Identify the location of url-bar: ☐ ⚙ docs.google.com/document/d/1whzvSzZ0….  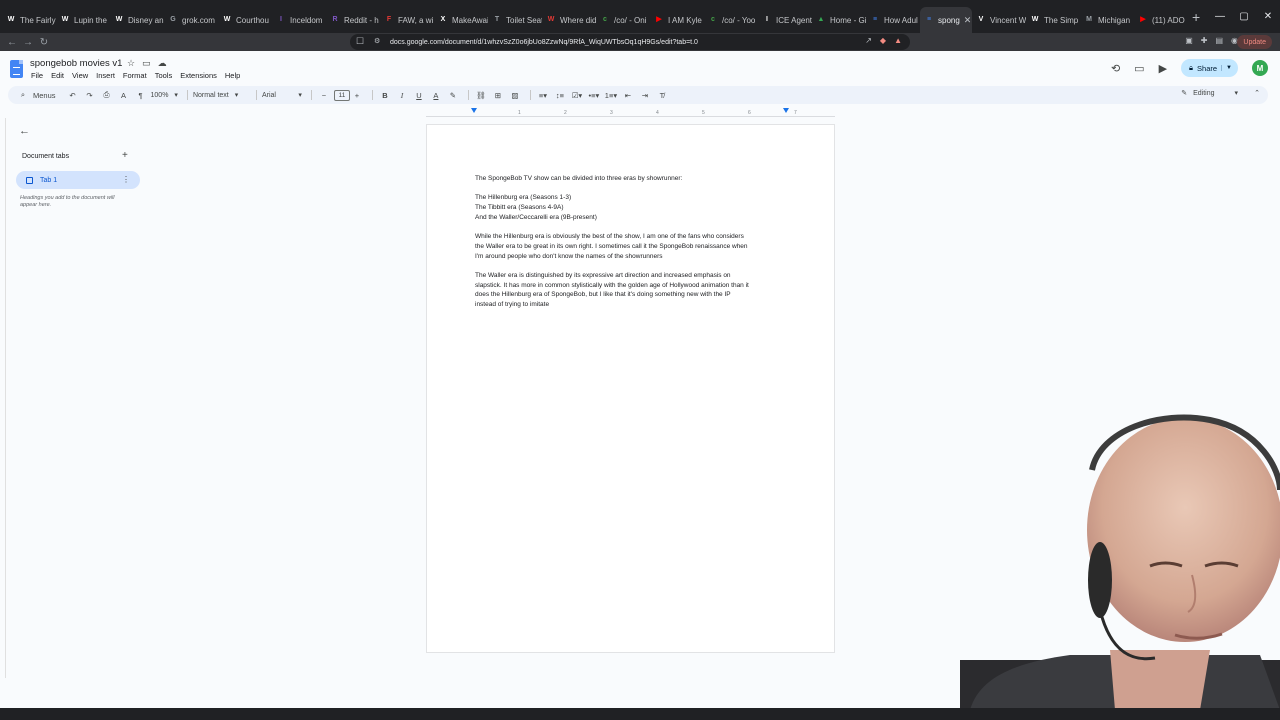
(630, 42).